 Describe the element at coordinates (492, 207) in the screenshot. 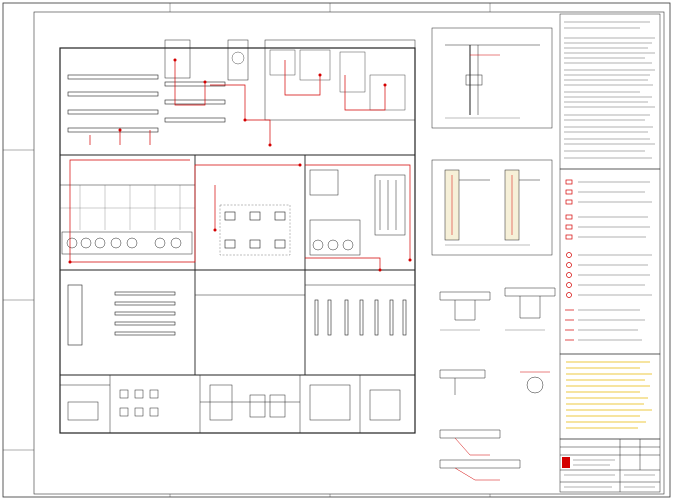

I see `detail-section-middle` at that location.